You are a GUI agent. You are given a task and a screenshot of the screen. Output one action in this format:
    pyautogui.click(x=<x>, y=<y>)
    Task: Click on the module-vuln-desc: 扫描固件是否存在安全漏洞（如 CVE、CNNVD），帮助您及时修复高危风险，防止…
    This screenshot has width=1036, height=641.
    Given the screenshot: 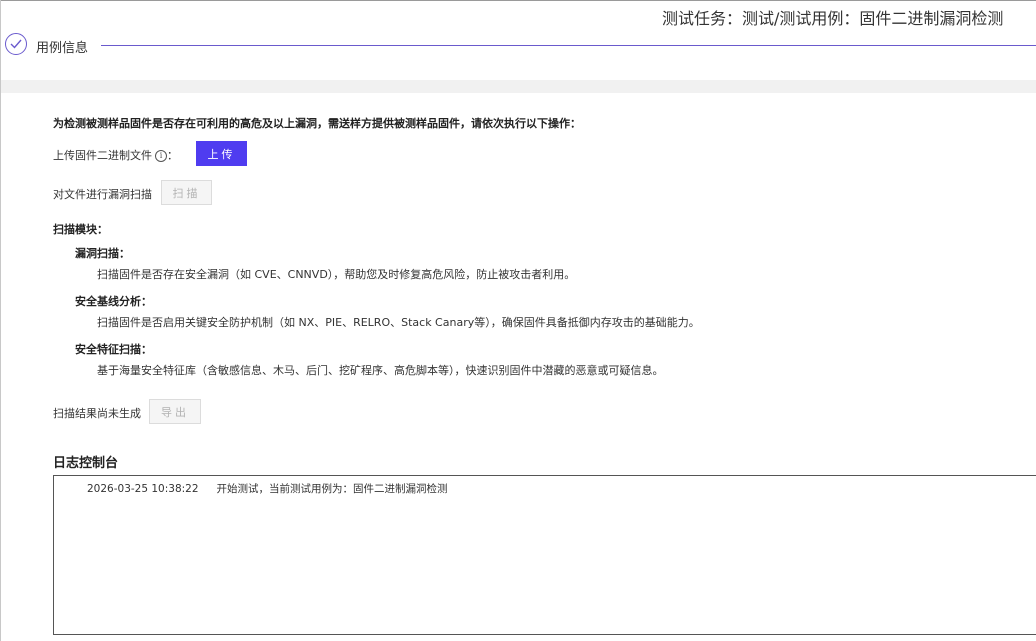 What is the action you would take?
    pyautogui.click(x=336, y=274)
    